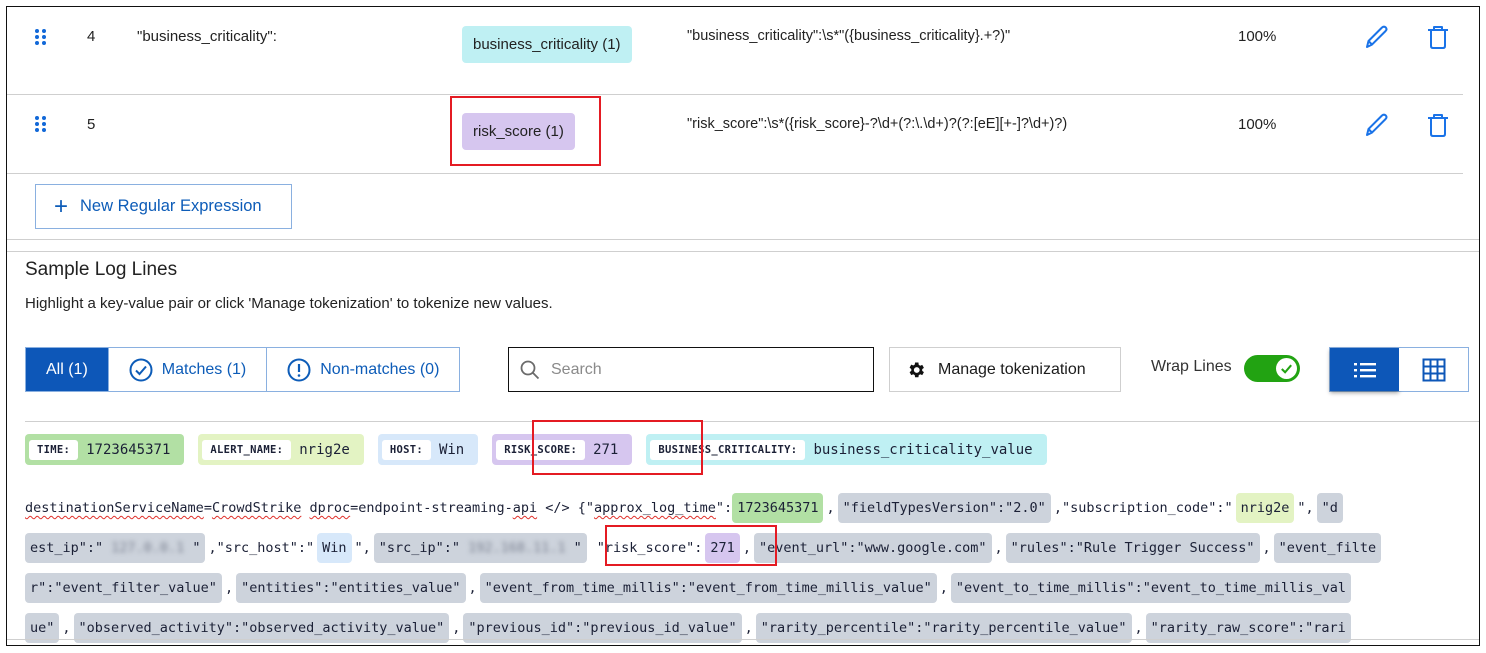  What do you see at coordinates (247, 449) in the screenshot?
I see `token-key: ALERT_NAME:` at bounding box center [247, 449].